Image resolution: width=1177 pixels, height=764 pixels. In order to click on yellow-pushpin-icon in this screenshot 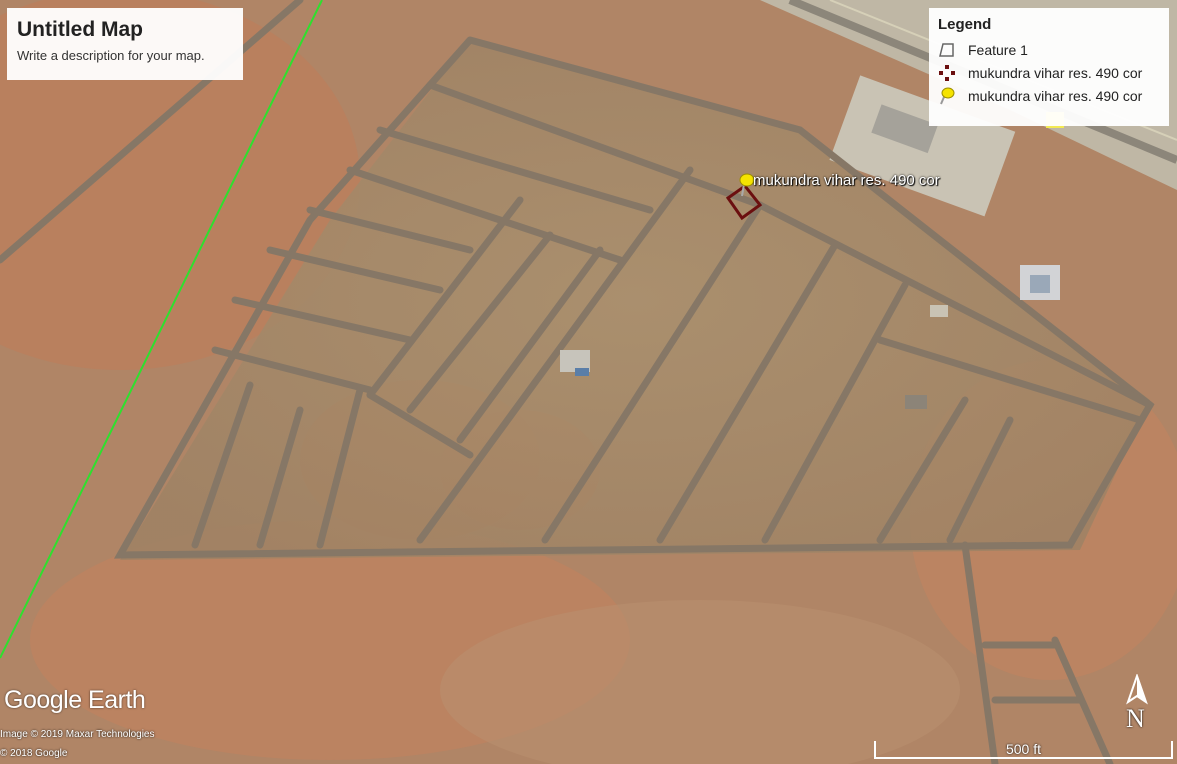, I will do `click(947, 96)`.